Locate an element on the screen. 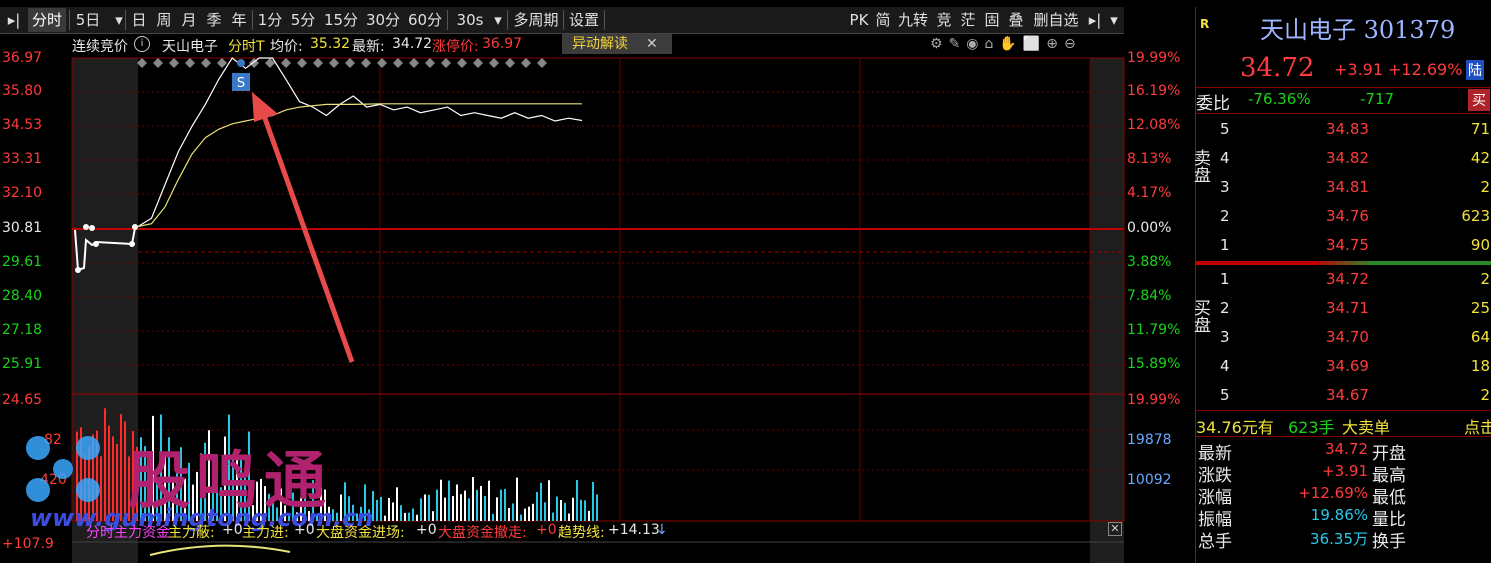  bid-level: 1 is located at coordinates (1225, 279).